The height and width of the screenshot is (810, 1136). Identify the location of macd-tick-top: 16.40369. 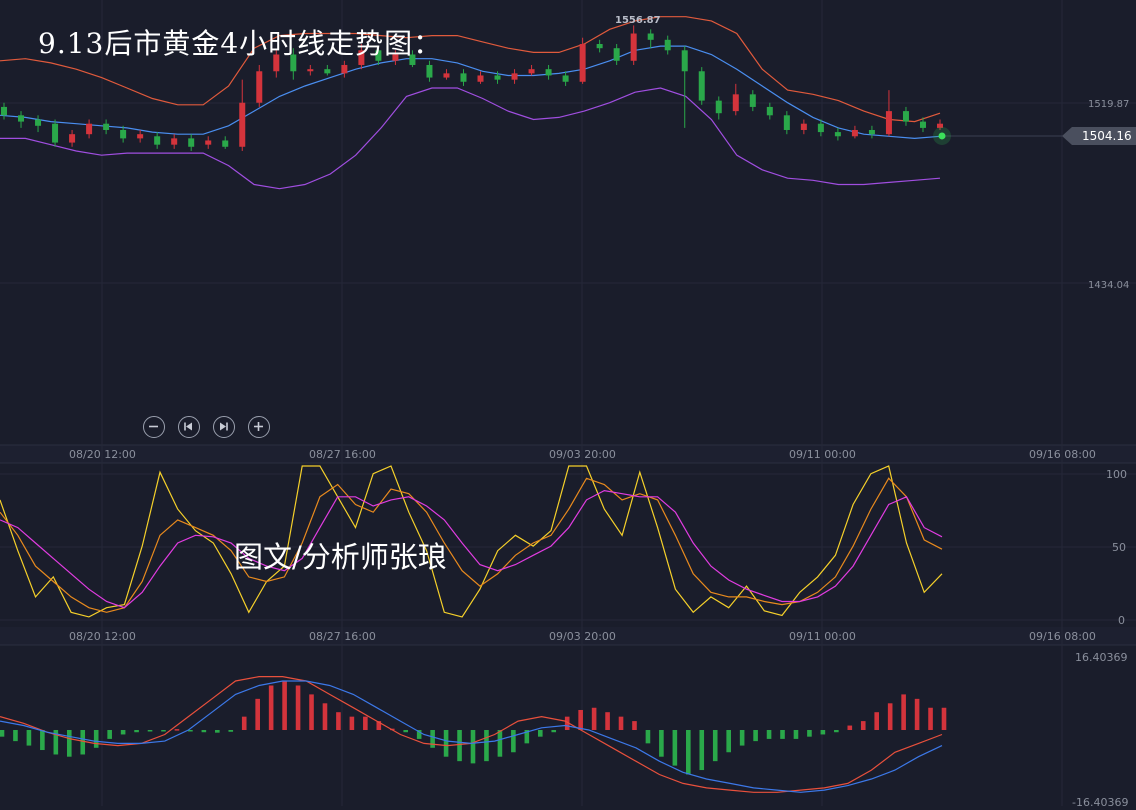
(1101, 657).